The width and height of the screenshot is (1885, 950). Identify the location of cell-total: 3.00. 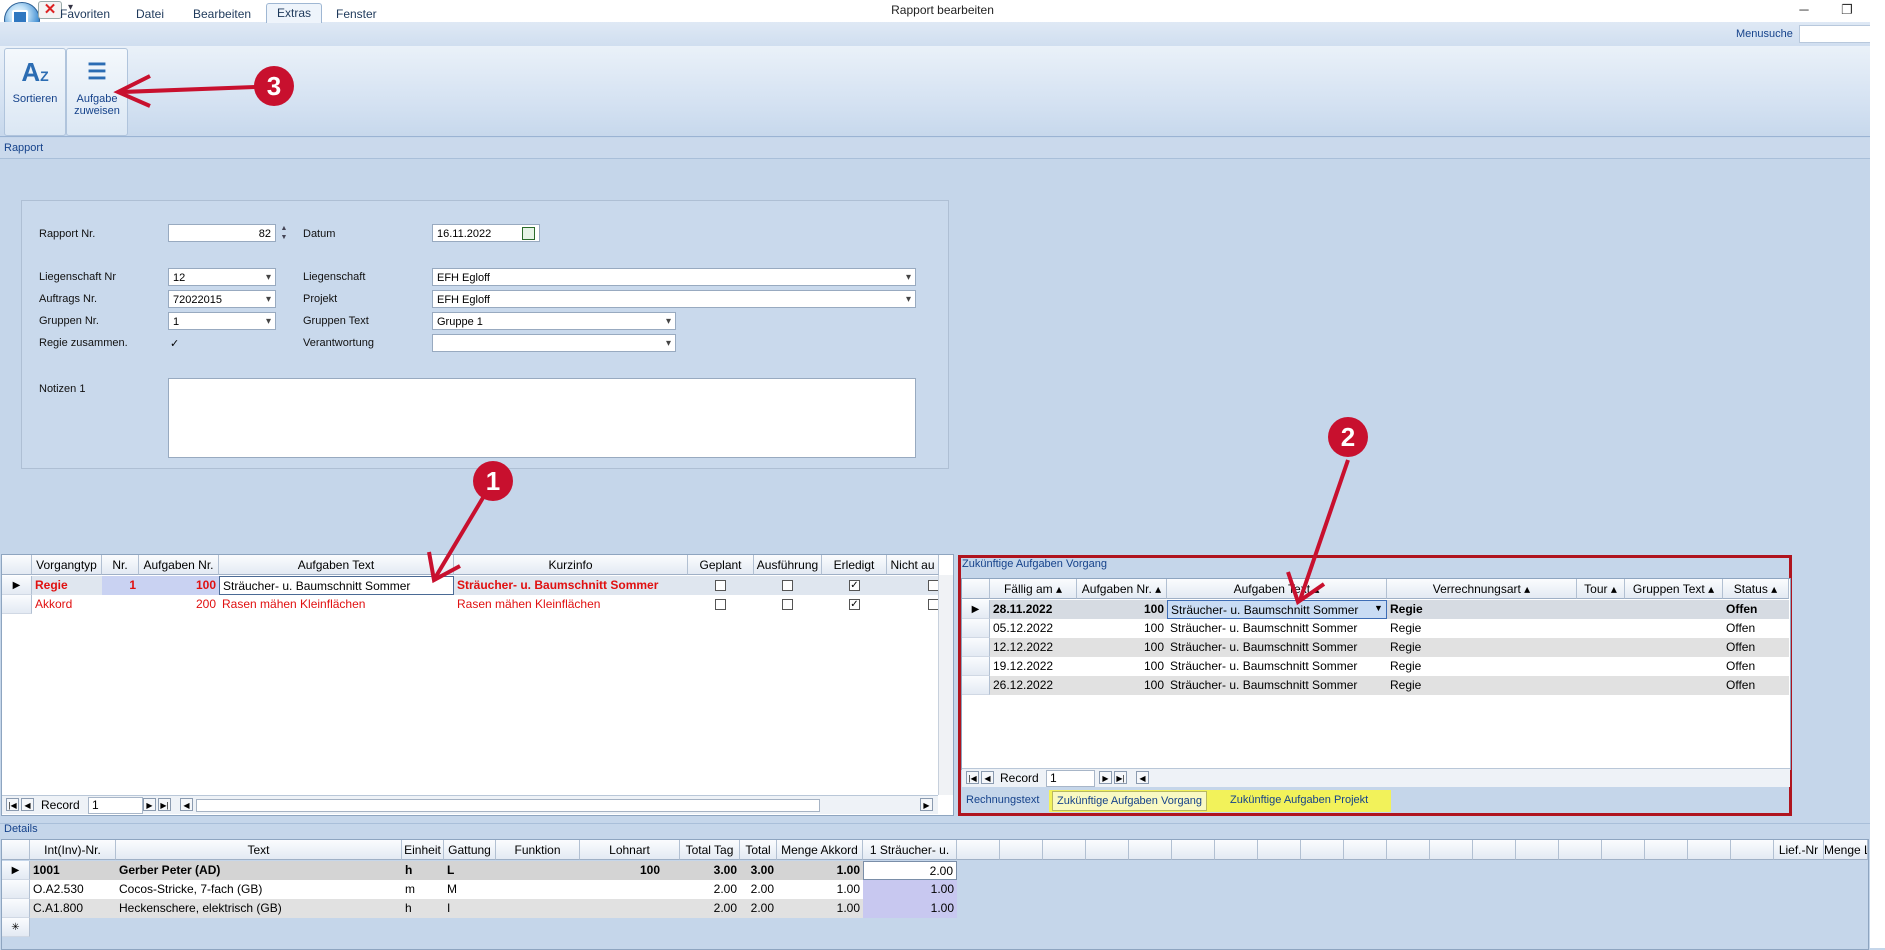
(758, 870).